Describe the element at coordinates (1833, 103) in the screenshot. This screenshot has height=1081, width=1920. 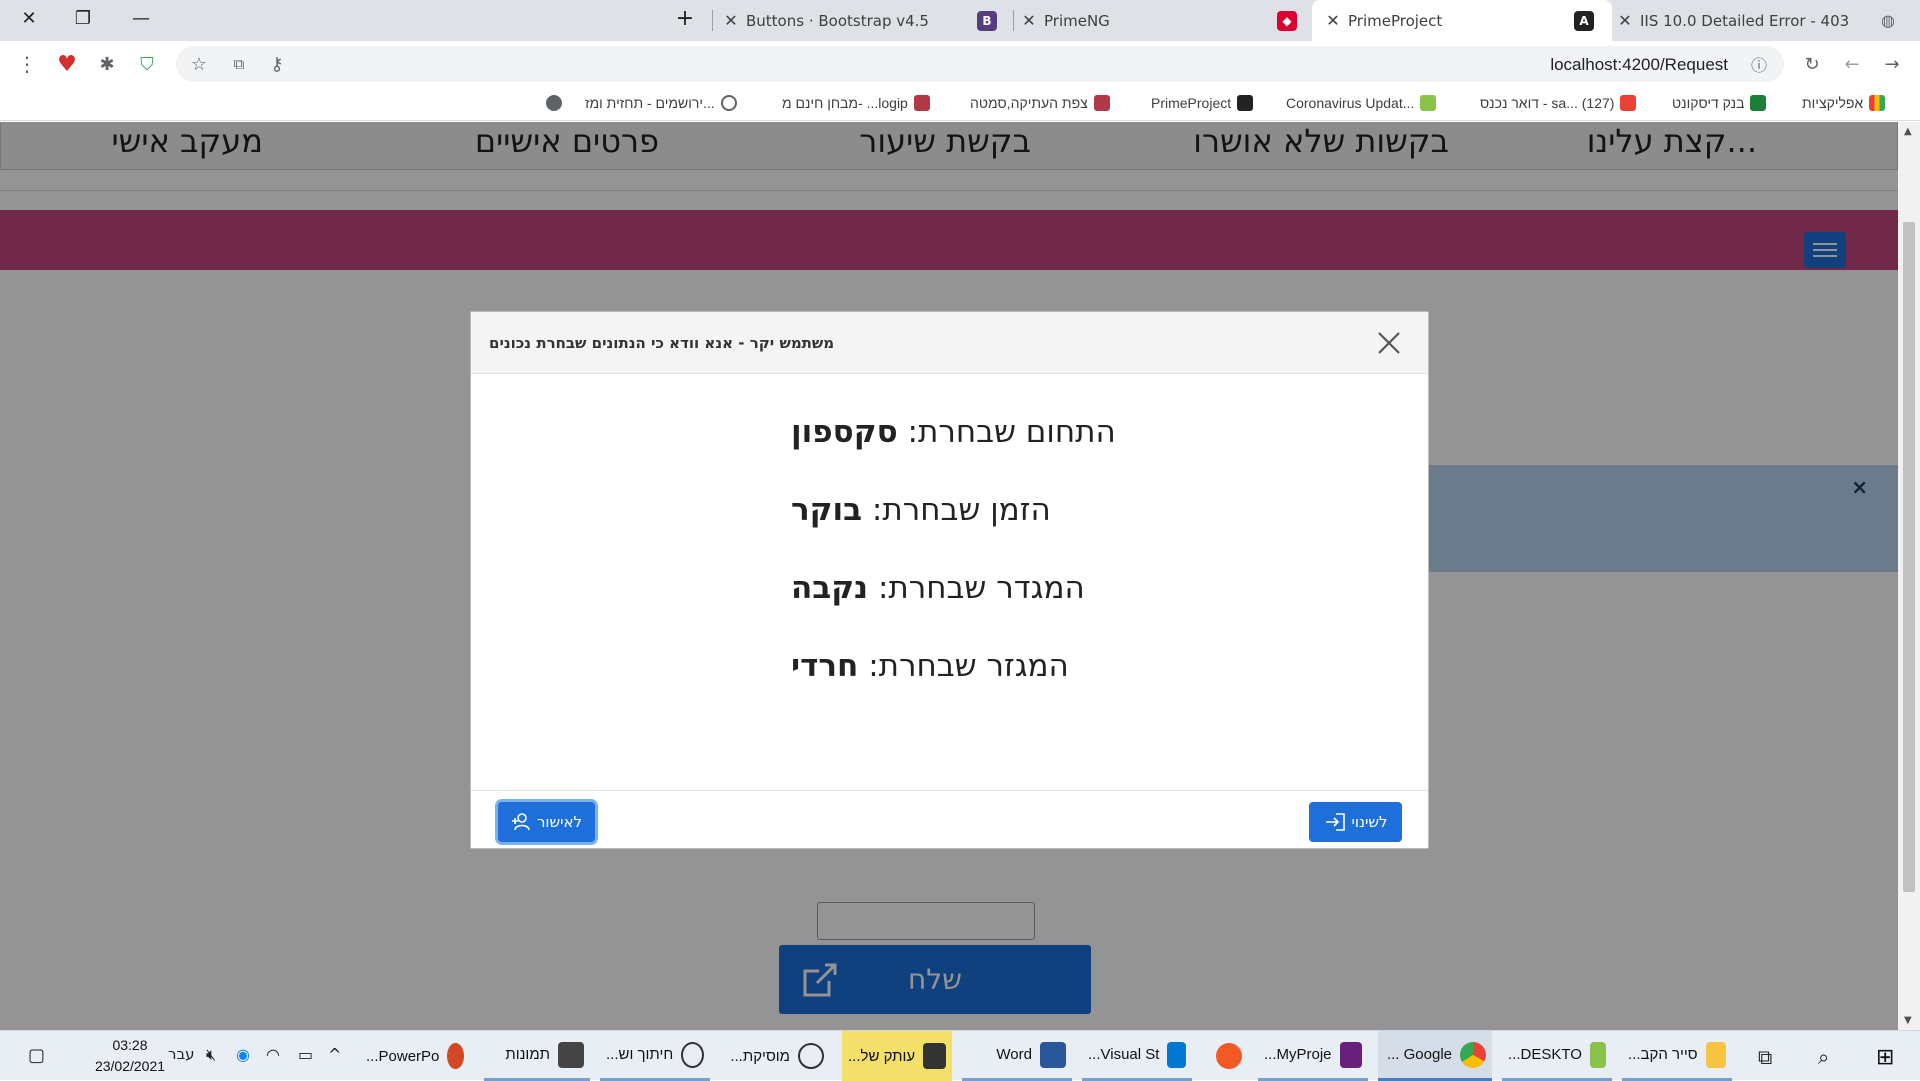
I see `bookmark-label: אפליקציות` at that location.